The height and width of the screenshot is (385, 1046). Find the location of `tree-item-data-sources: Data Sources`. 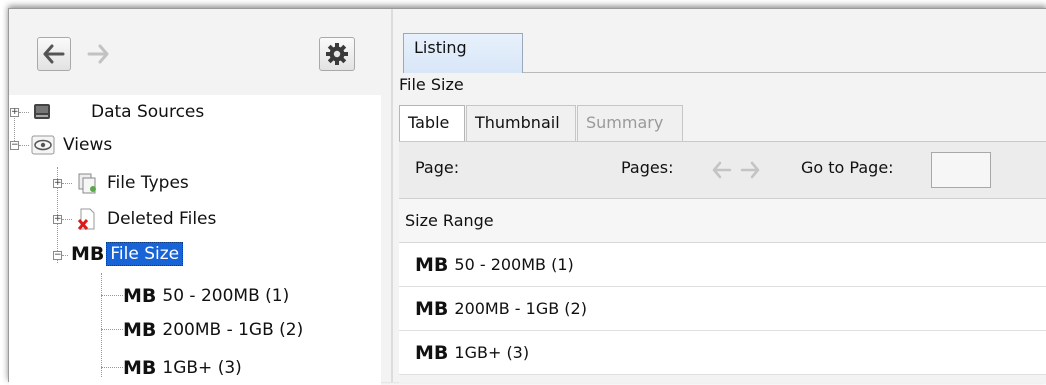

tree-item-data-sources: Data Sources is located at coordinates (117, 112).